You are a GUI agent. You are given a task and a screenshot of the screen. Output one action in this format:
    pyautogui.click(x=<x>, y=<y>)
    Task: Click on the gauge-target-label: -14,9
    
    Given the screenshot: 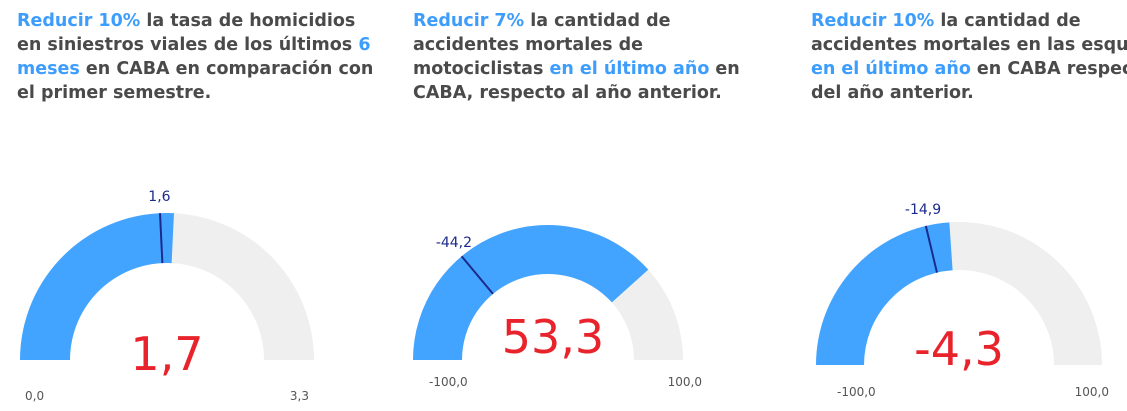 What is the action you would take?
    pyautogui.click(x=923, y=210)
    